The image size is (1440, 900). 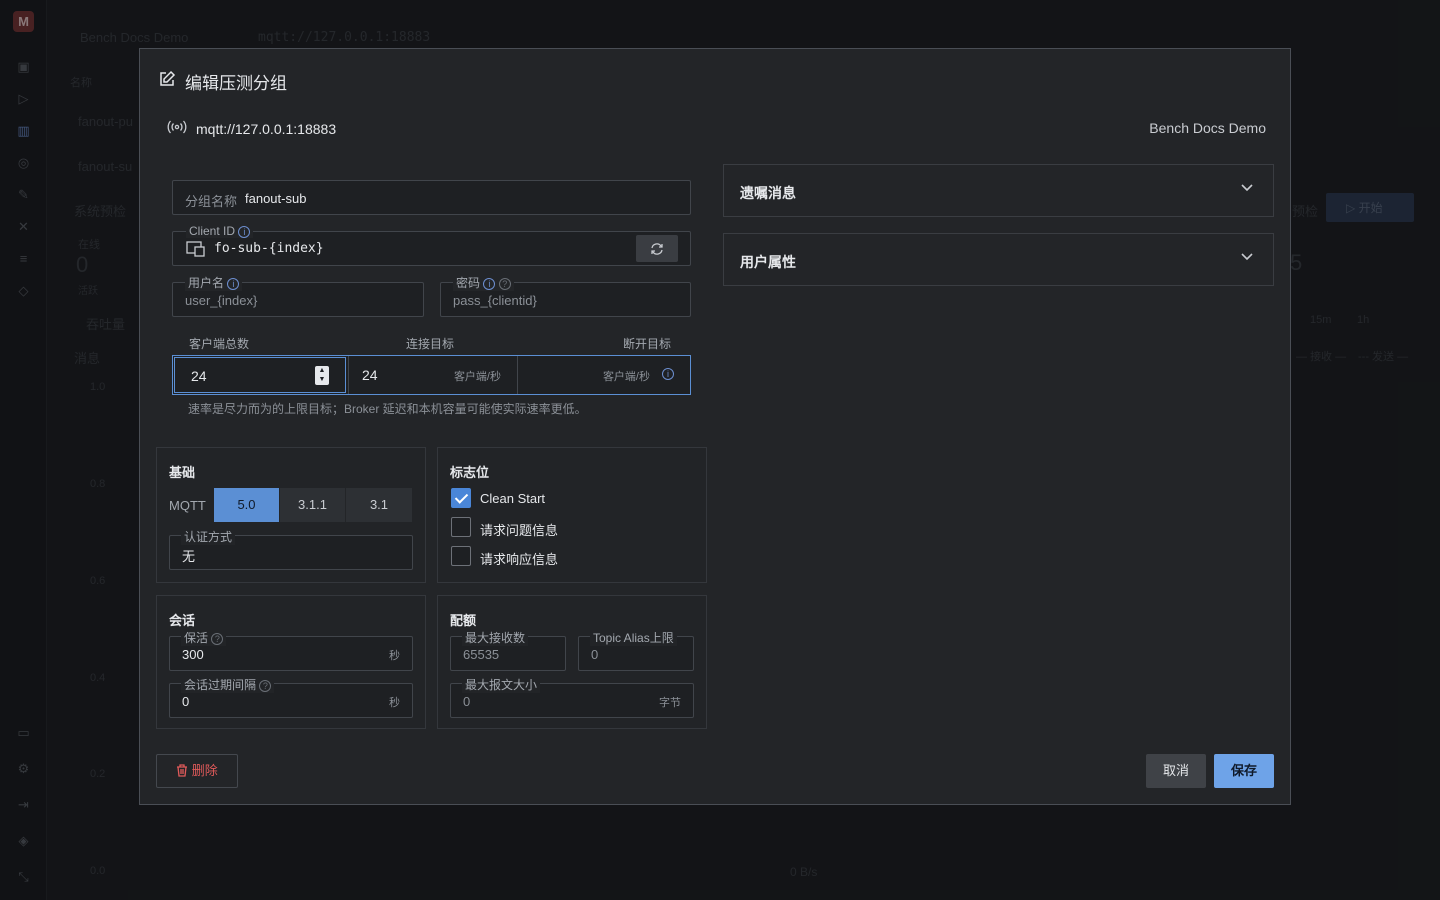 I want to click on username-label: 用户名 i, so click(x=214, y=282).